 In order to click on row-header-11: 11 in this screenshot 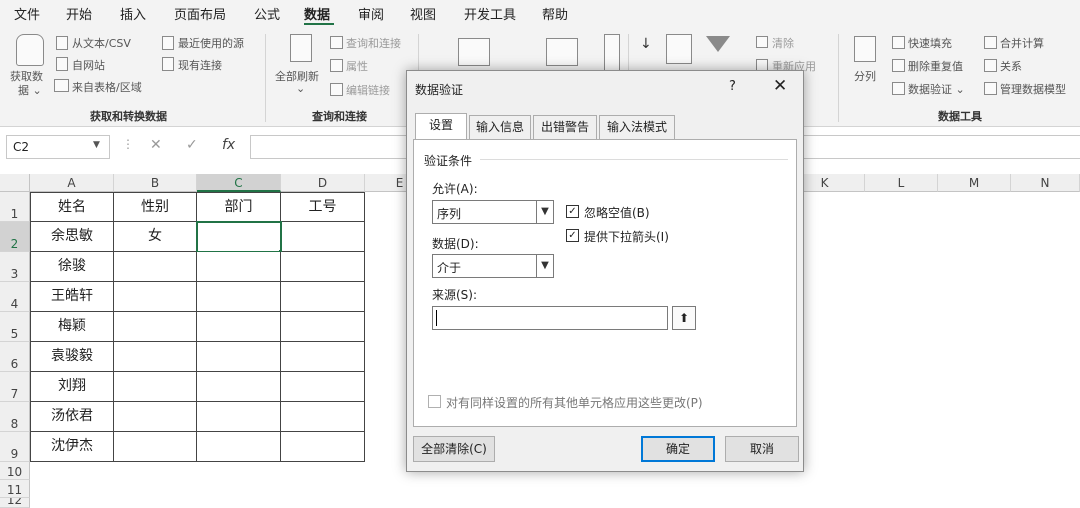, I will do `click(15, 489)`.